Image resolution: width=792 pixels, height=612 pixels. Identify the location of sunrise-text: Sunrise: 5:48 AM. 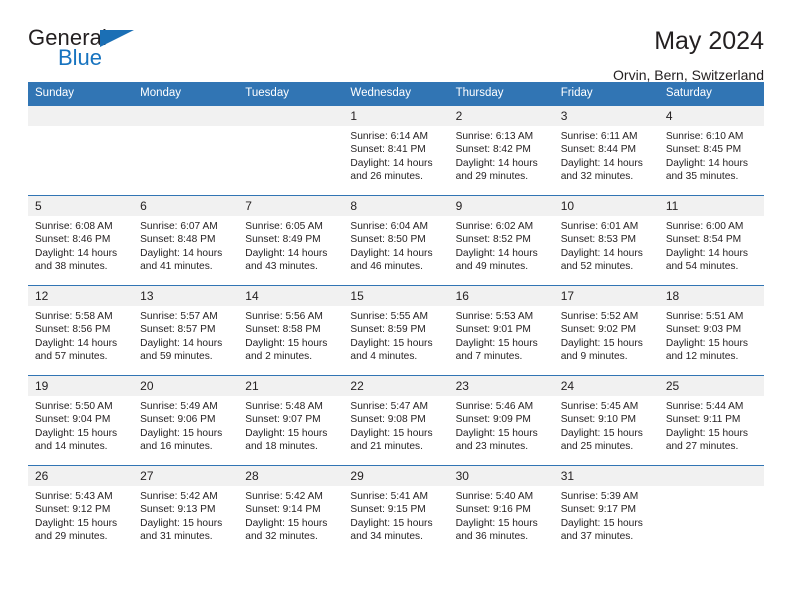
(284, 406).